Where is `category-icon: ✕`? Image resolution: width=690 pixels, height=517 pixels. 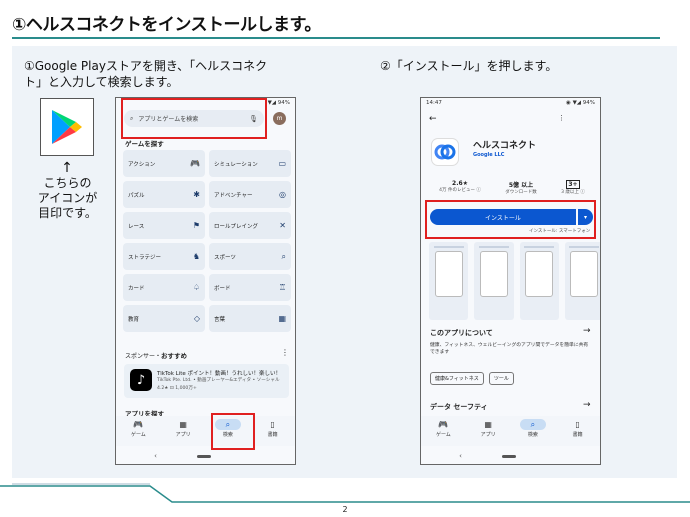 category-icon: ✕ is located at coordinates (282, 225).